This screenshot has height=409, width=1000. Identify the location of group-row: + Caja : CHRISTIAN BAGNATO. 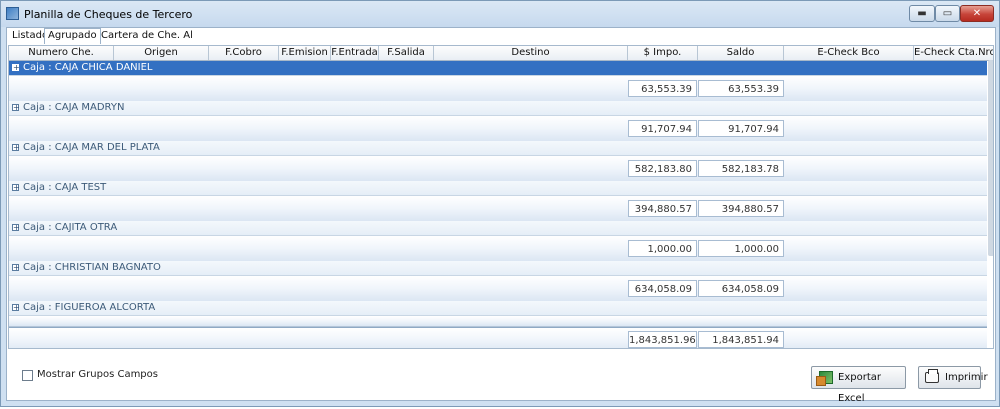
(498, 268).